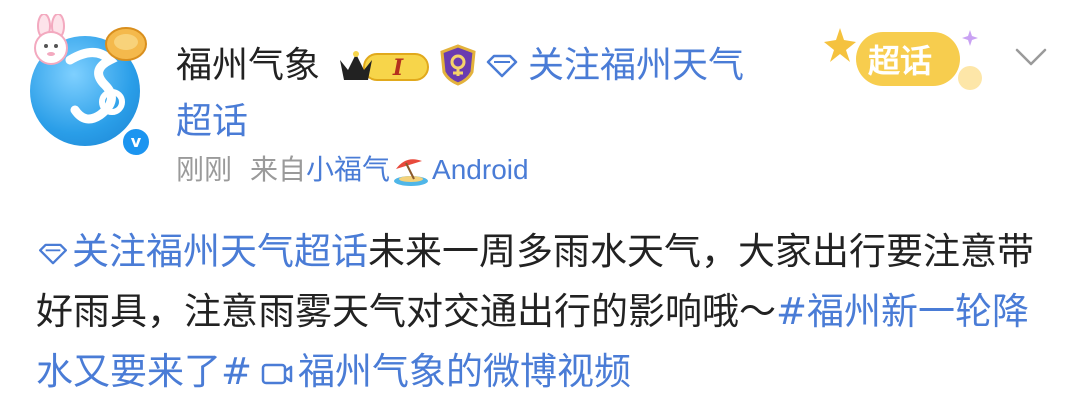 This screenshot has height=416, width=1080. Describe the element at coordinates (278, 169) in the screenshot. I see `source-prefix: 来自` at that location.